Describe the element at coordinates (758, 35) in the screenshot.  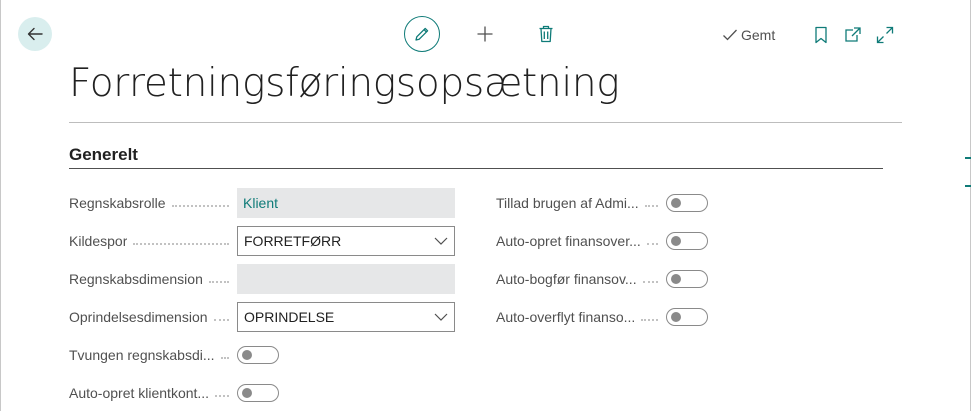
I see `saved-label: Gemt` at that location.